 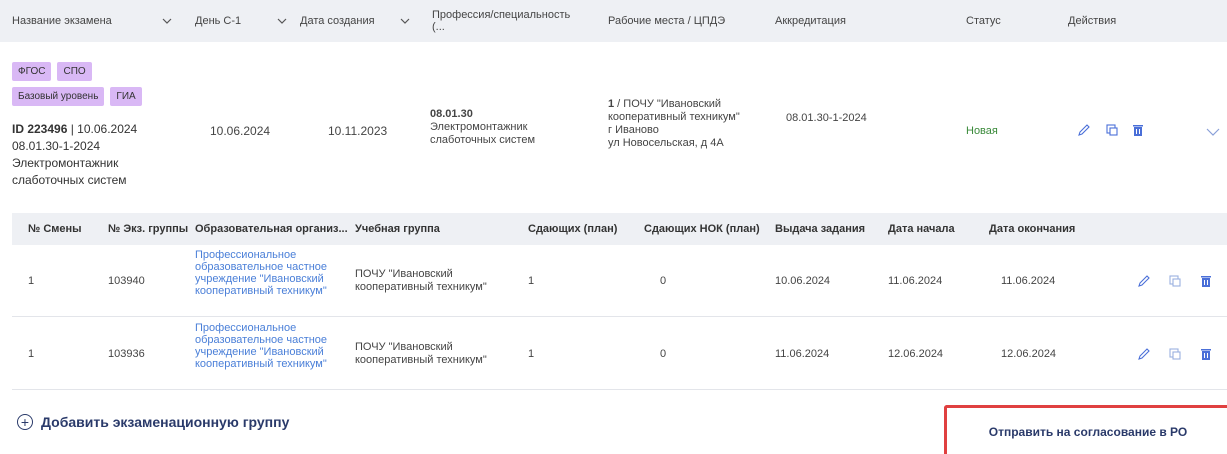 What do you see at coordinates (1028, 281) in the screenshot?
I see `group-end-date: 11.06.2024` at bounding box center [1028, 281].